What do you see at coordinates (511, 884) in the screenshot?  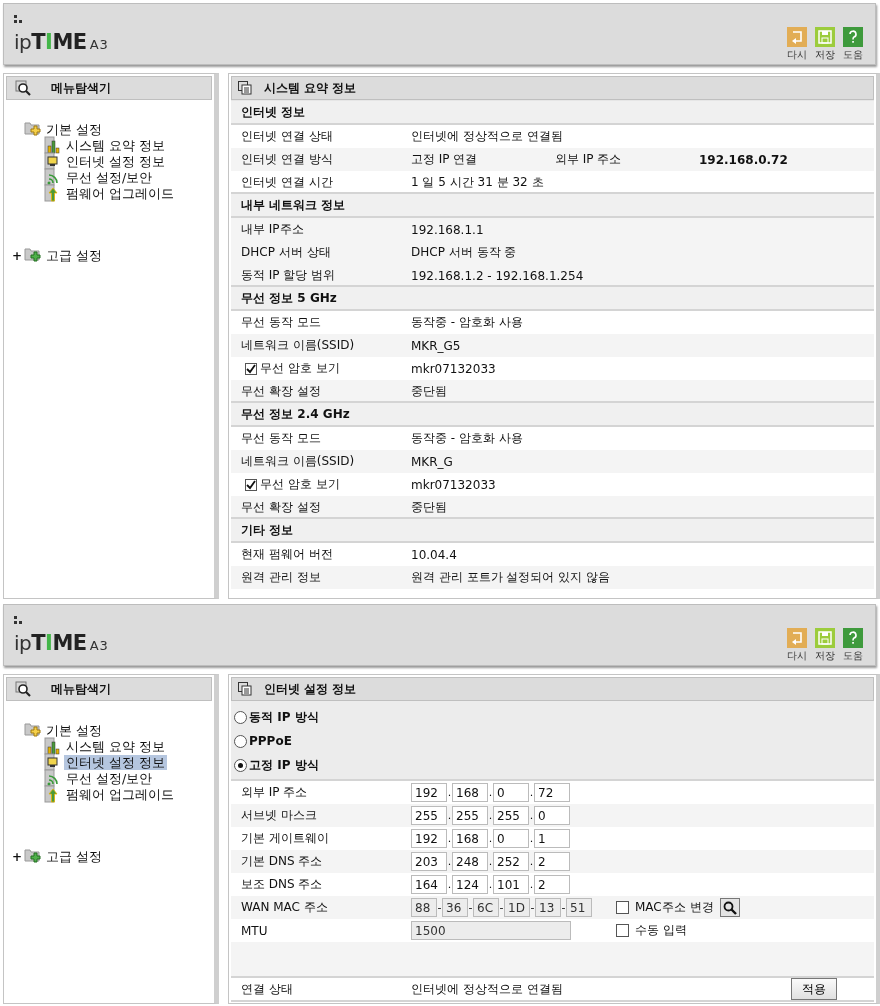 I see `input-field: 101` at bounding box center [511, 884].